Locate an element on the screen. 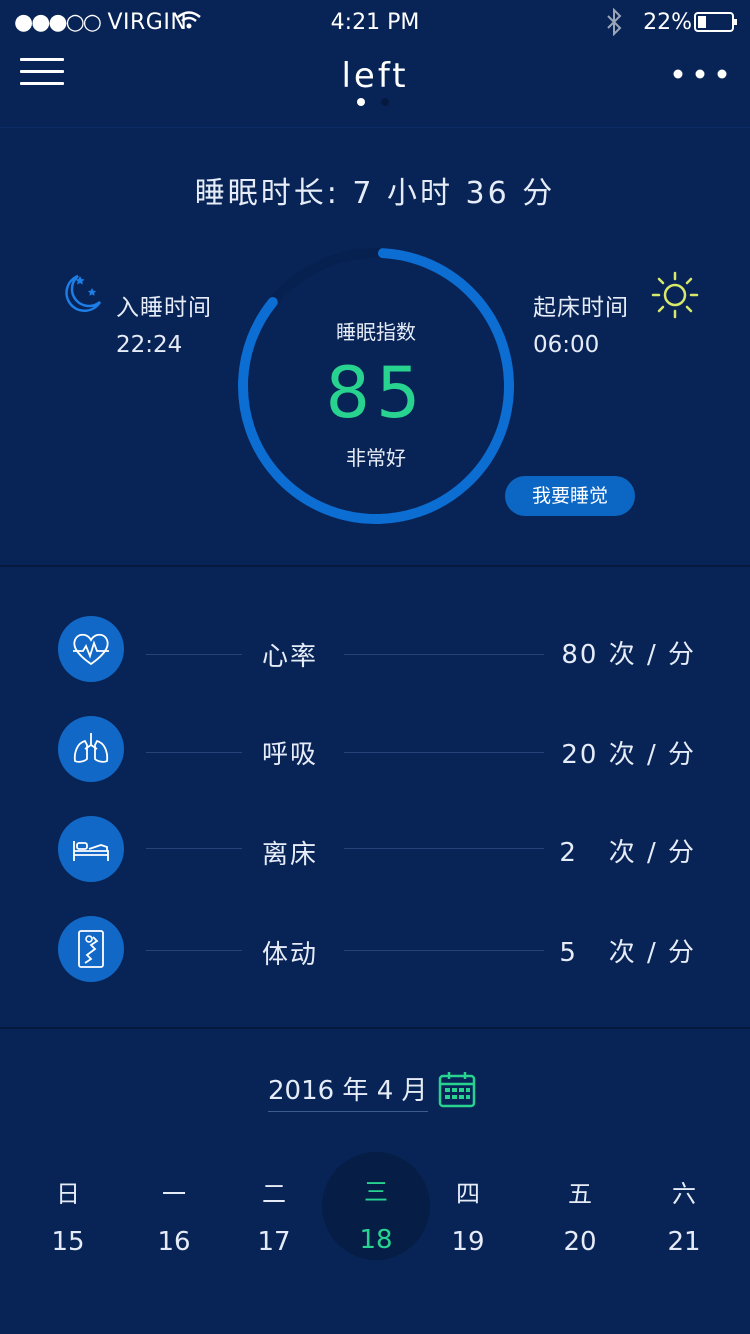  score-rating: 非常好 is located at coordinates (376, 458).